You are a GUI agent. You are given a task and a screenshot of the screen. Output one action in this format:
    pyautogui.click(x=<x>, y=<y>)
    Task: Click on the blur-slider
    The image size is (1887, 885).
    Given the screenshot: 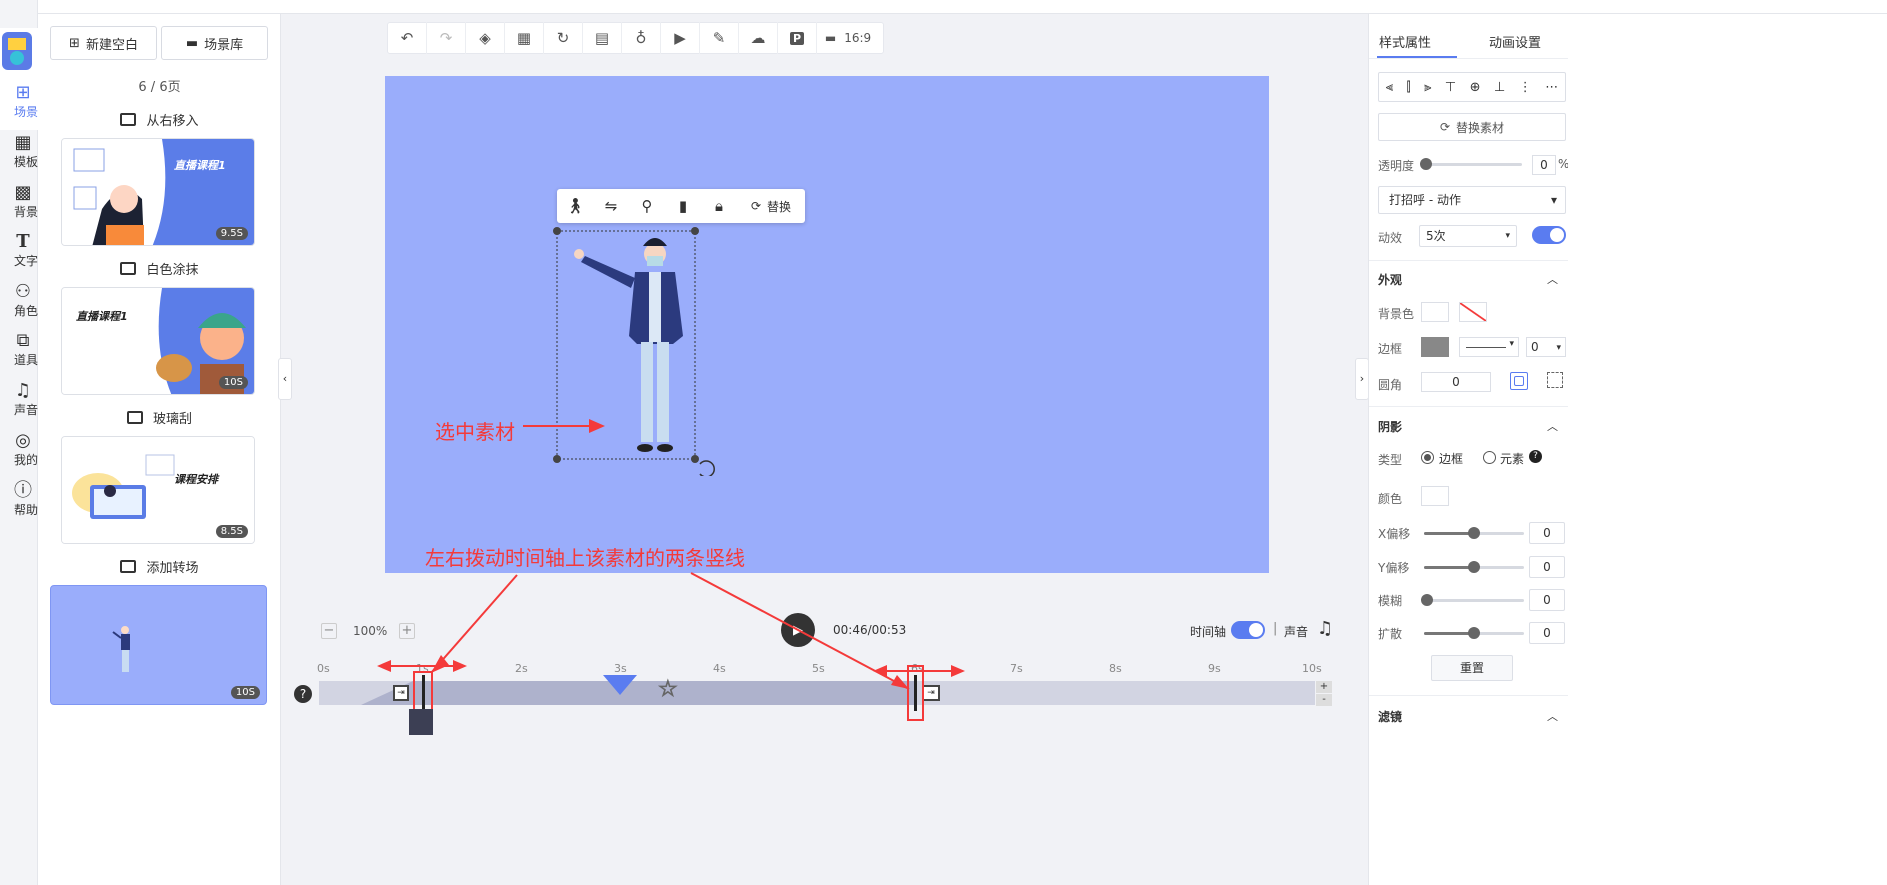 What is the action you would take?
    pyautogui.click(x=1472, y=600)
    